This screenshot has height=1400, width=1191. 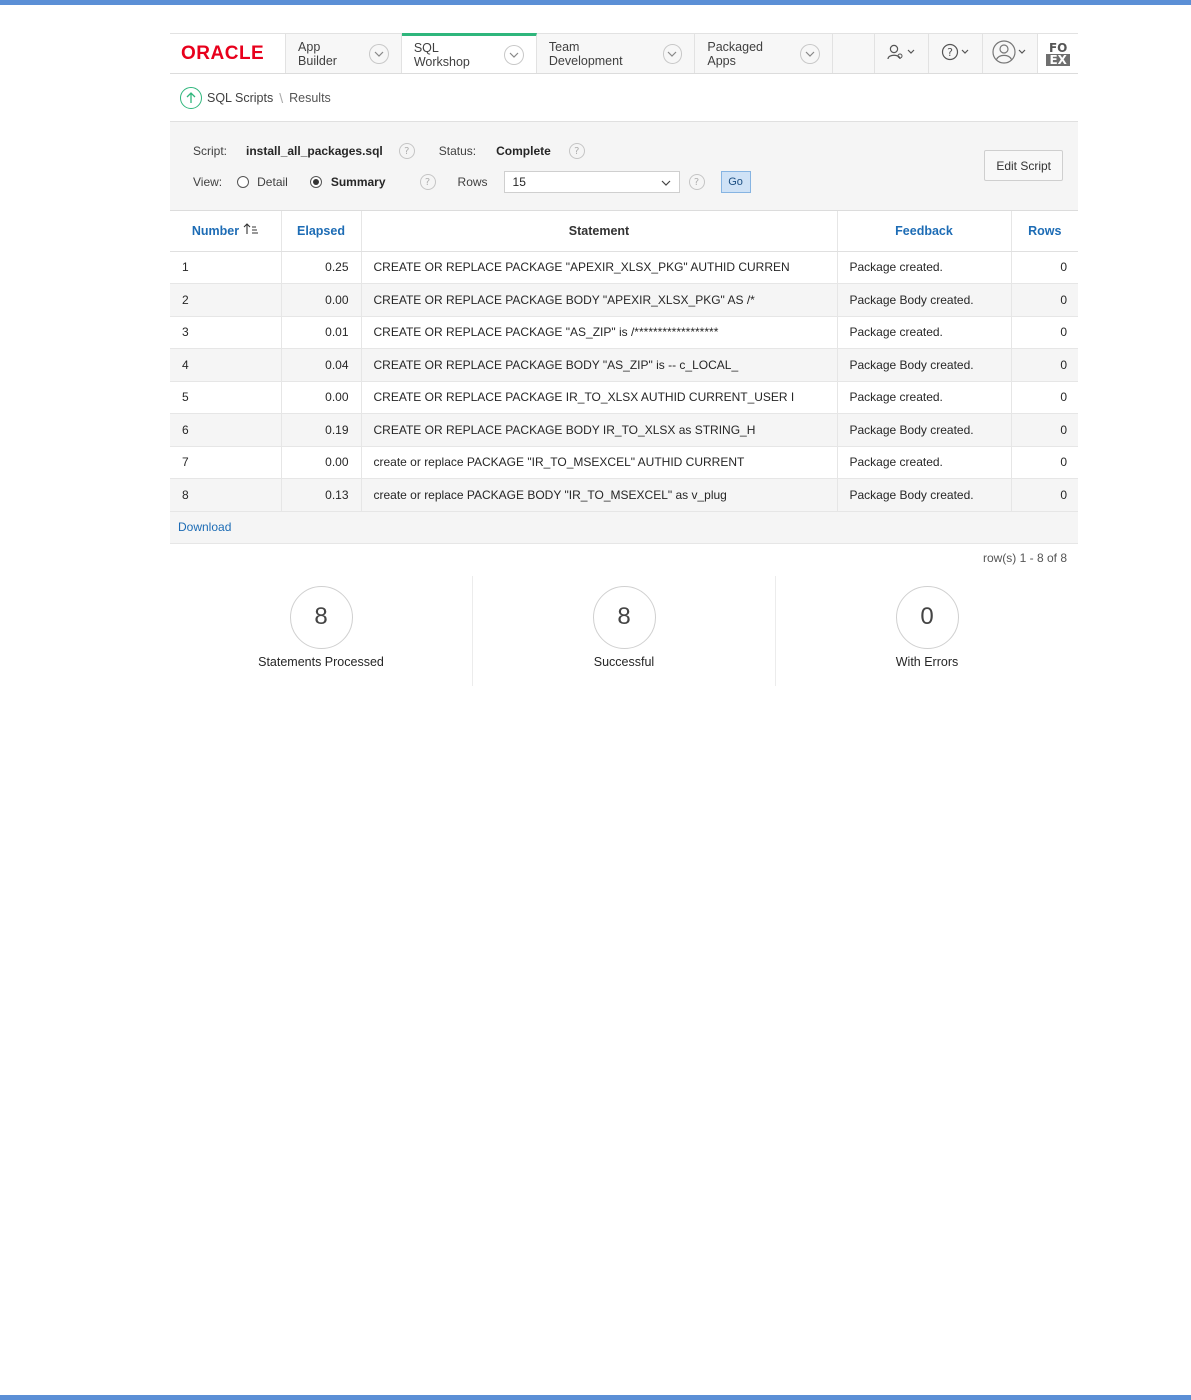 I want to click on nav-spacer, so click(x=854, y=53).